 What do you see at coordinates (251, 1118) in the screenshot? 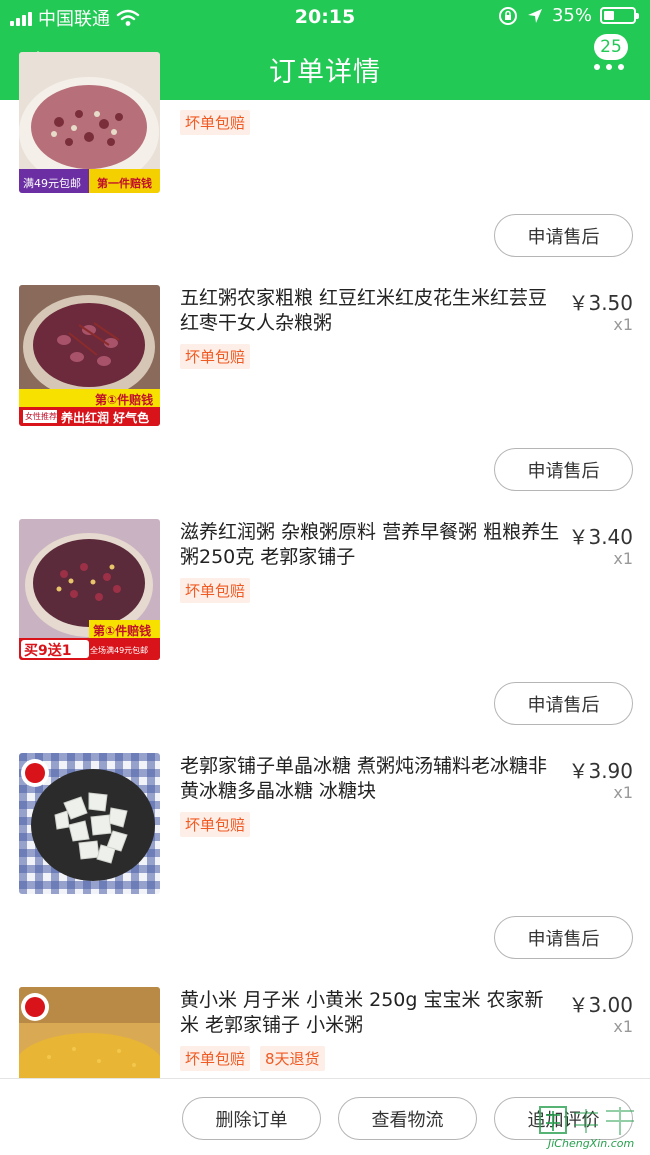
I see `delete-order-button: 删除订单` at bounding box center [251, 1118].